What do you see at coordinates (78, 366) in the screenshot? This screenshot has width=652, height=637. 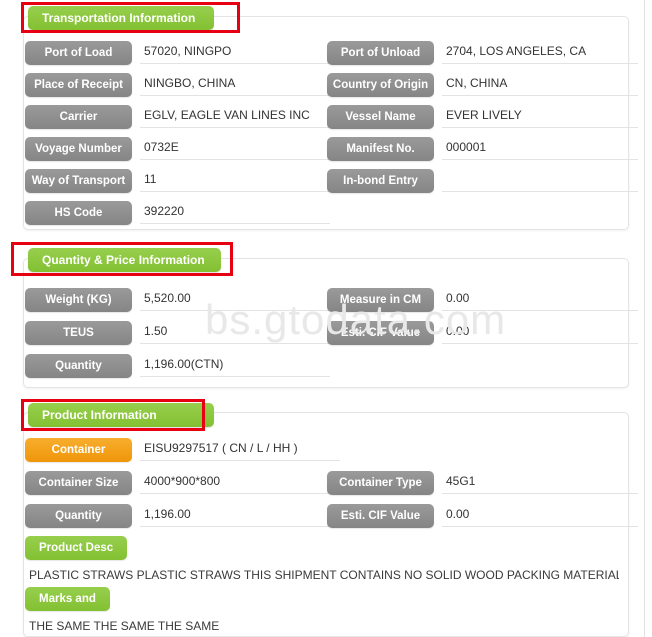 I see `field-label-quantity-ctn: Quantity` at bounding box center [78, 366].